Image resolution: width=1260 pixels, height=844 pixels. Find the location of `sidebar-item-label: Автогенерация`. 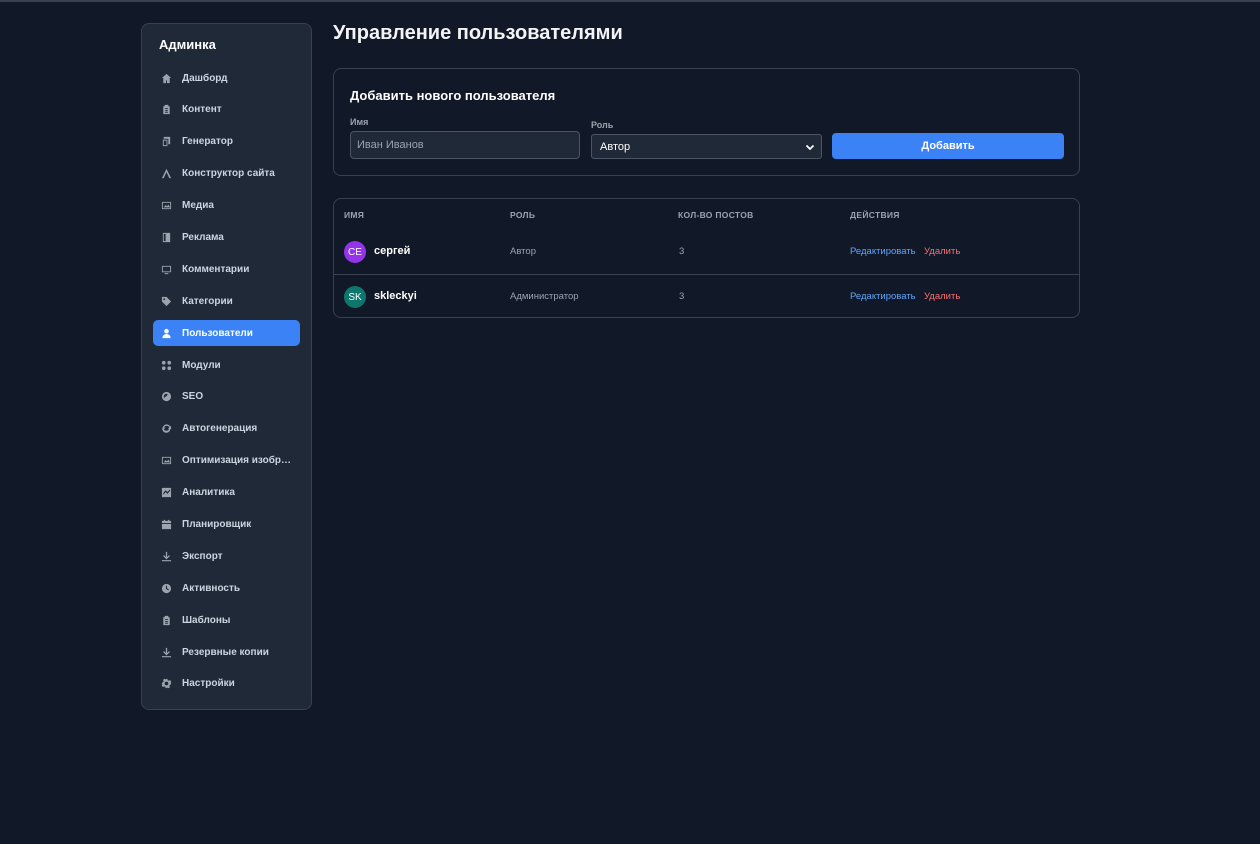

sidebar-item-label: Автогенерация is located at coordinates (220, 429).